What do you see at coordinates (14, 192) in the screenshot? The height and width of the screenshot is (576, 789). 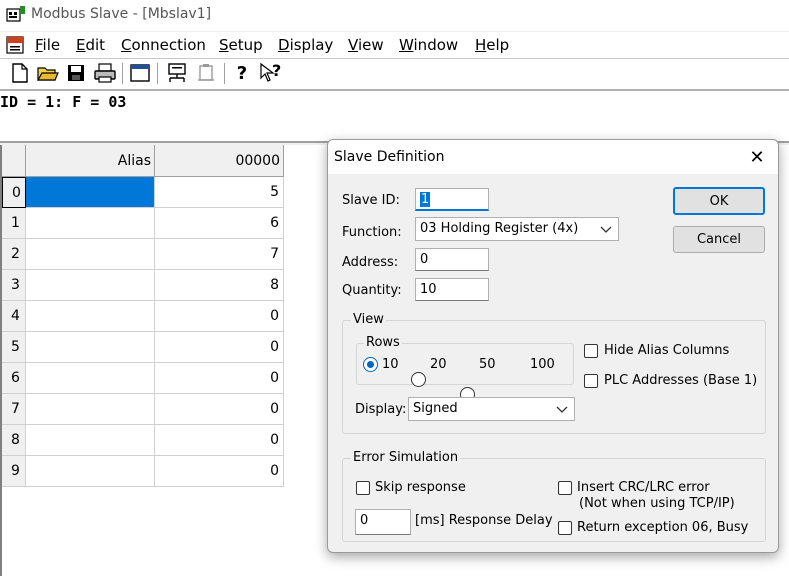 I see `row-header: 0` at bounding box center [14, 192].